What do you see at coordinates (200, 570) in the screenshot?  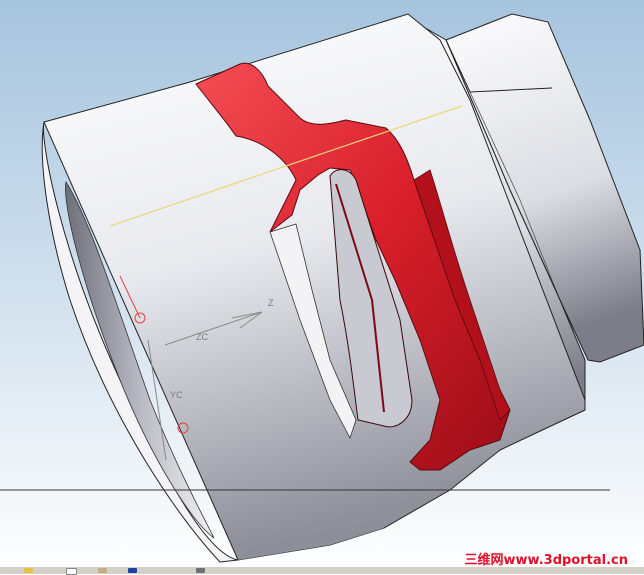 I see `edit-icon` at bounding box center [200, 570].